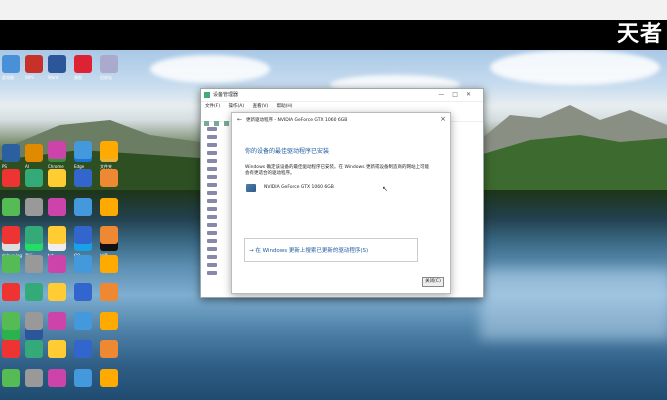 The image size is (667, 400). Describe the element at coordinates (297, 120) in the screenshot. I see `dialog-title: 更新驱动程序 - NVIDIA GeForce GTX 1060 6GB` at that location.